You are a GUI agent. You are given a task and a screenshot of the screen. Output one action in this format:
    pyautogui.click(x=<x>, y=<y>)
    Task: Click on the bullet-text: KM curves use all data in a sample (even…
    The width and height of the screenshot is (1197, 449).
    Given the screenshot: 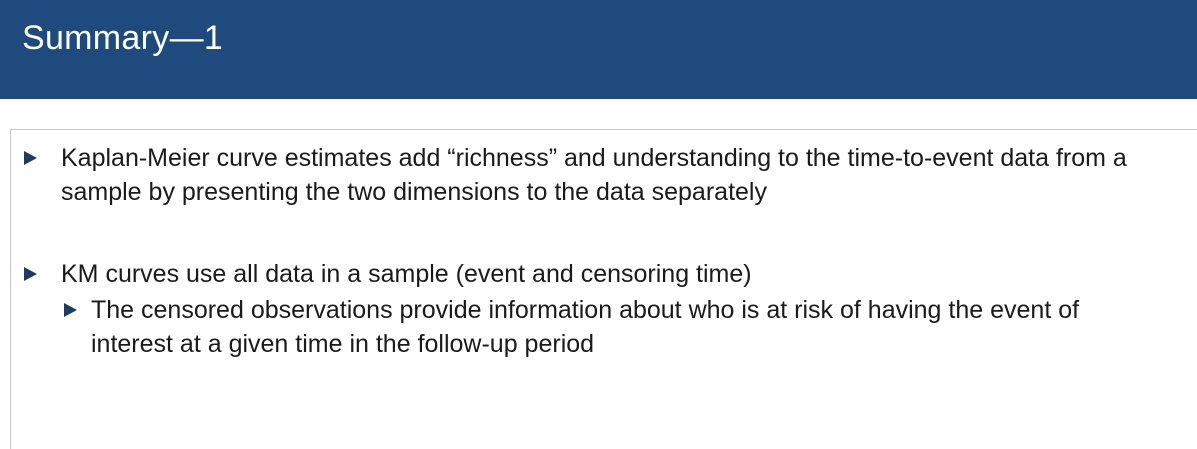 What is the action you would take?
    pyautogui.click(x=406, y=274)
    